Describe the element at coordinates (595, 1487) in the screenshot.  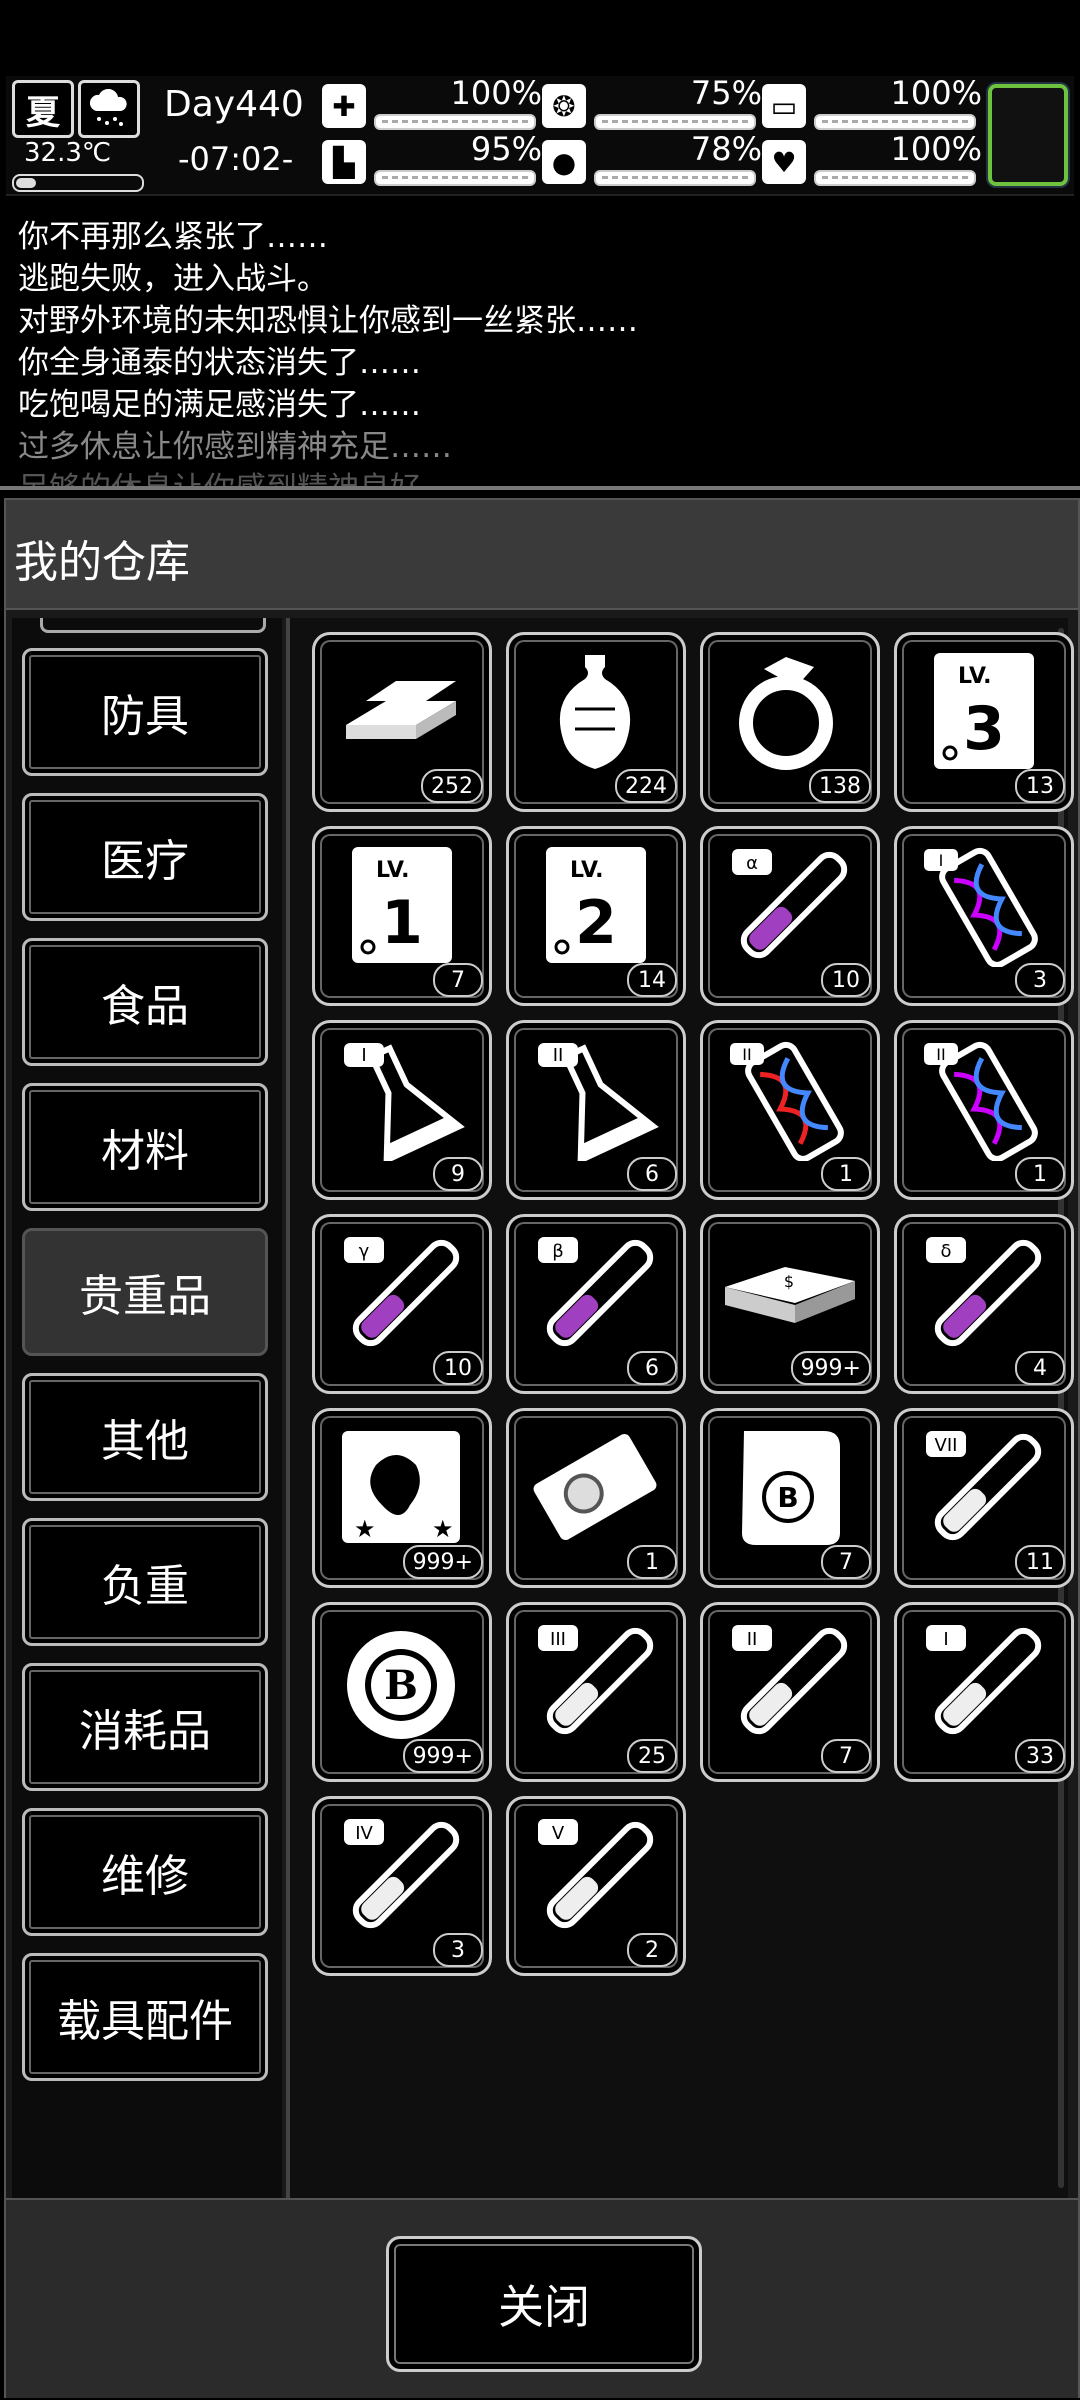
I see `portrait-ticket-icon` at that location.